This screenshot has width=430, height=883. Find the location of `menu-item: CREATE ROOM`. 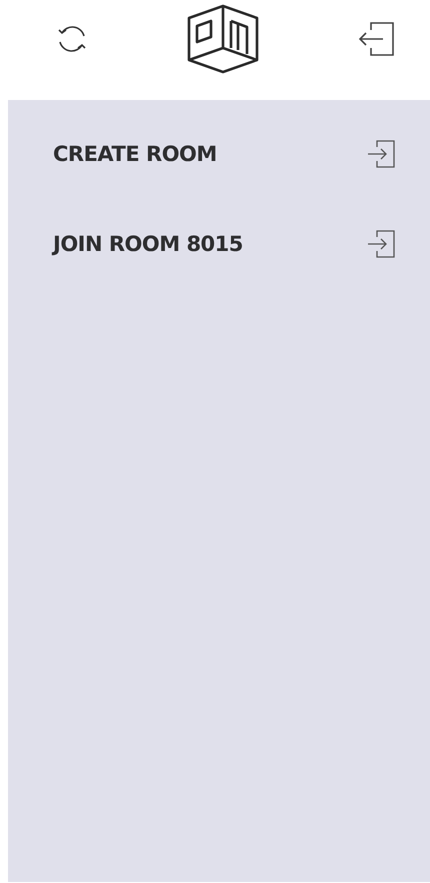

menu-item: CREATE ROOM is located at coordinates (135, 154).